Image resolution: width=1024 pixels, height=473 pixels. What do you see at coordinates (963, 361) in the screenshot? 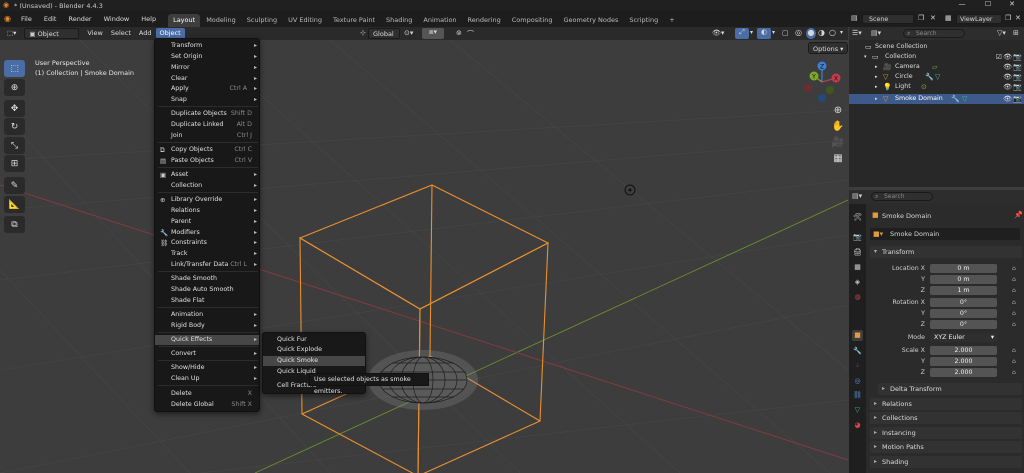
I see `scale-y-field: 2.000` at bounding box center [963, 361].